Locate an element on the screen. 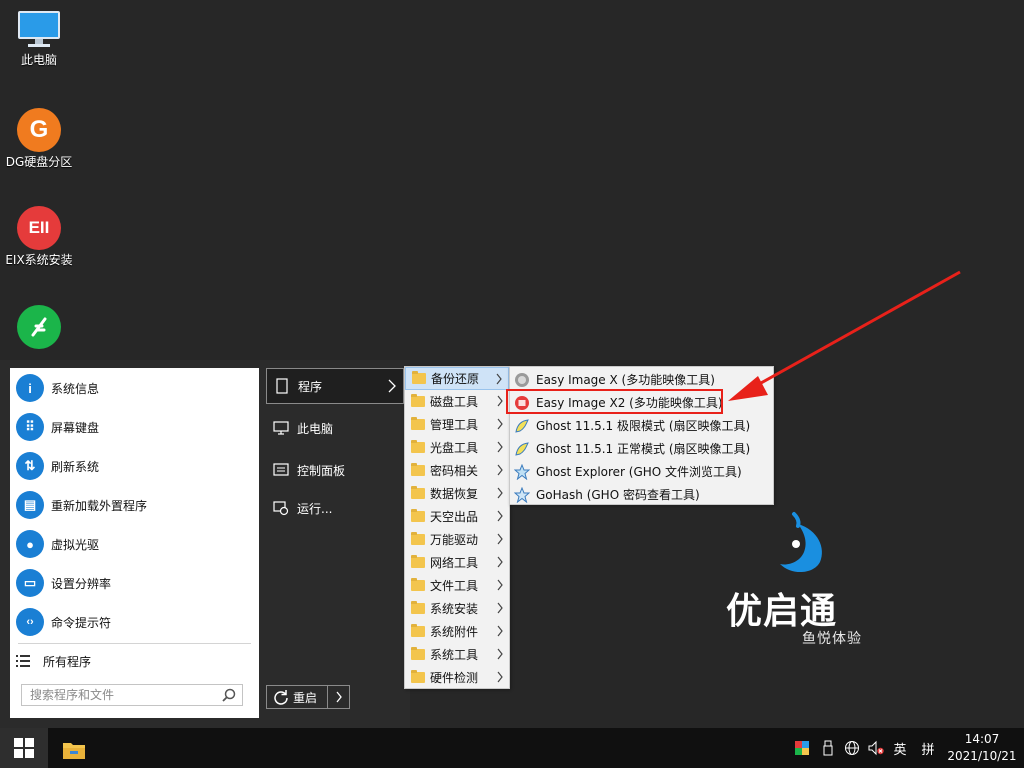 Image resolution: width=1024 pixels, height=768 pixels. menu-item-cmd: ‹› 命令提示符 is located at coordinates (134, 622).